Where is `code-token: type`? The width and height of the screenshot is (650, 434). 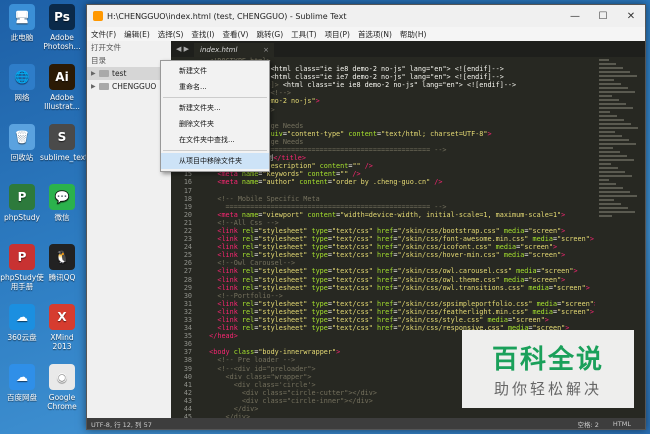
code-token: type is located at coordinates (317, 271).